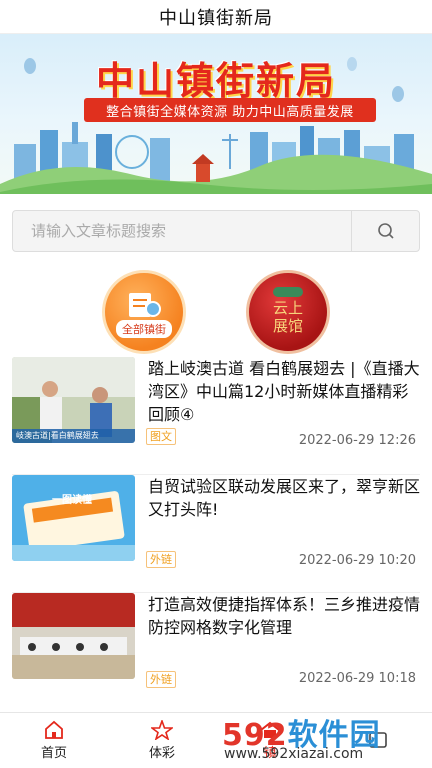  Describe the element at coordinates (288, 292) in the screenshot. I see `cloud-exhibition-icon` at that location.